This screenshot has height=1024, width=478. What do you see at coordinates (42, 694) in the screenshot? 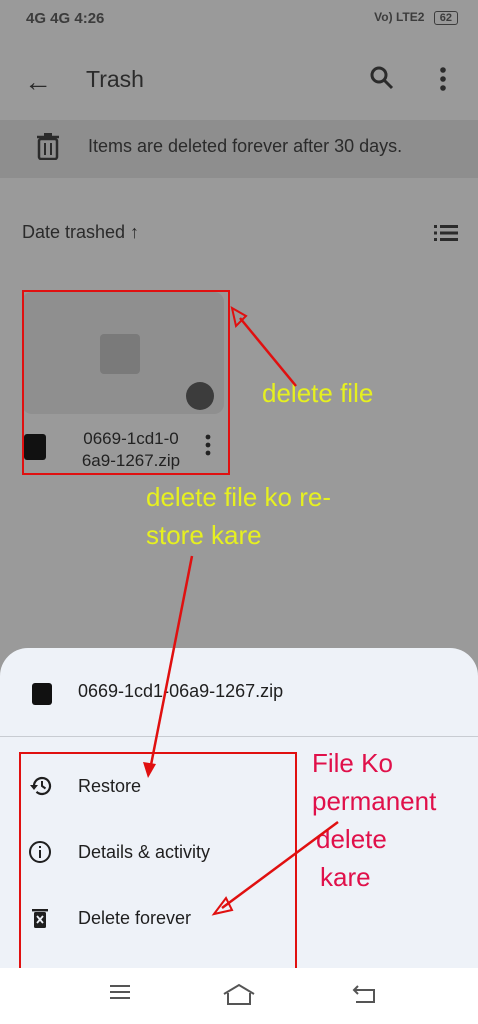
I see `zip-icon` at bounding box center [42, 694].